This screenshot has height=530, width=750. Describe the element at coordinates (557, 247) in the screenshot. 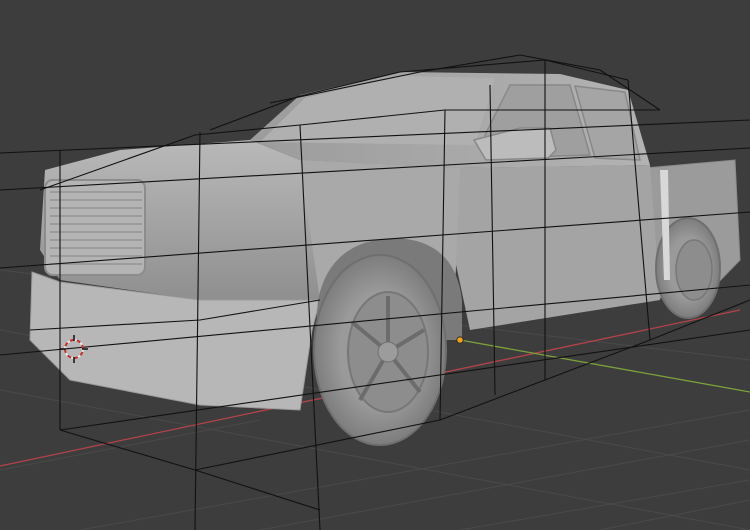

I see `truck-rear-body` at that location.